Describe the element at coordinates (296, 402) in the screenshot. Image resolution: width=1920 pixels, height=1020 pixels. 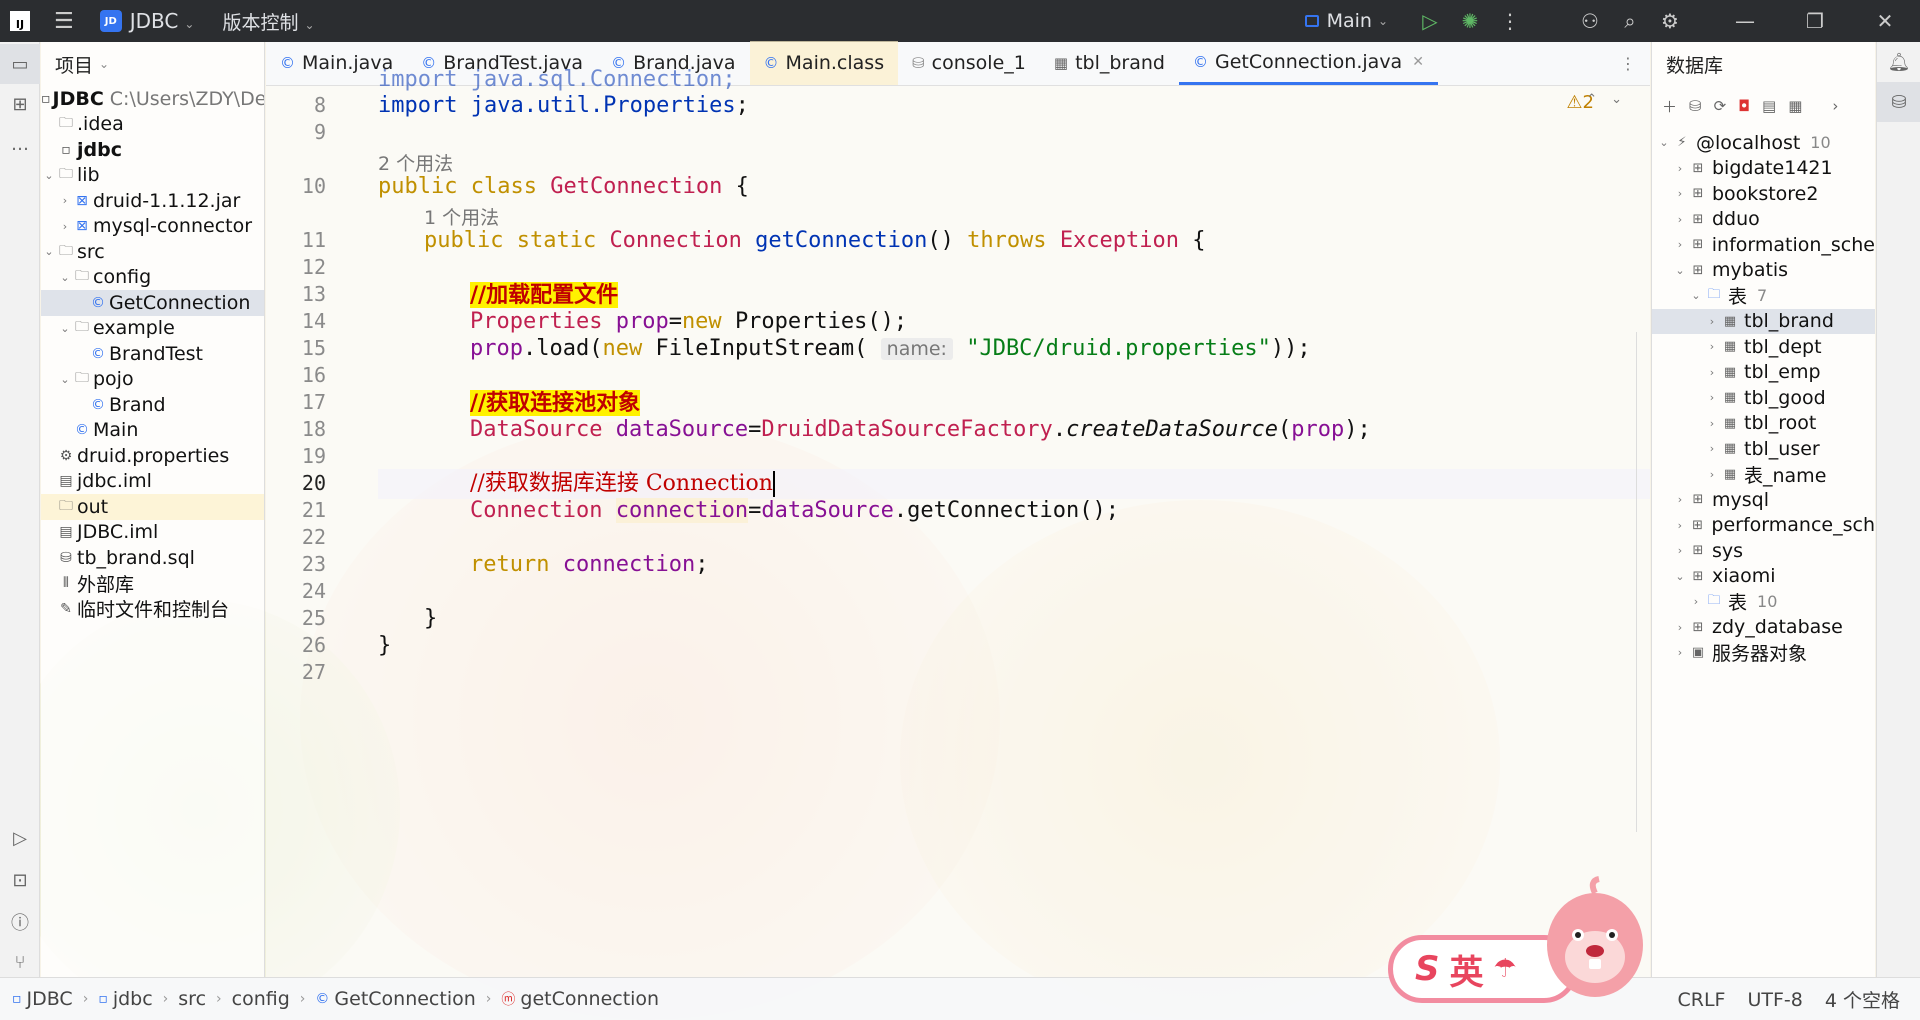
I see `line-number: 17` at that location.